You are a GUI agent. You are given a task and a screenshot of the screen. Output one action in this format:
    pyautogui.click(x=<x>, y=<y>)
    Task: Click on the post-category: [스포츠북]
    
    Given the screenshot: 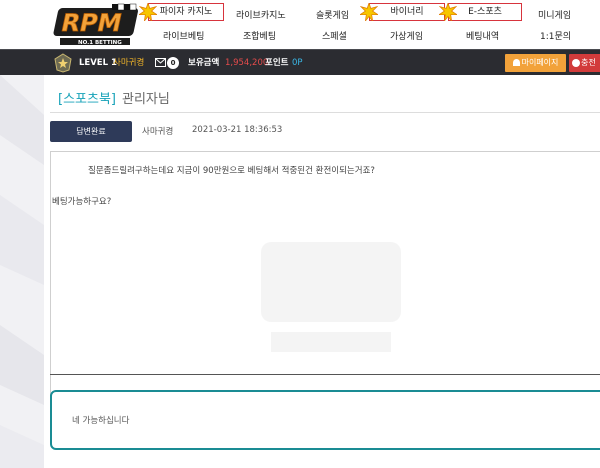 What is the action you would take?
    pyautogui.click(x=87, y=99)
    